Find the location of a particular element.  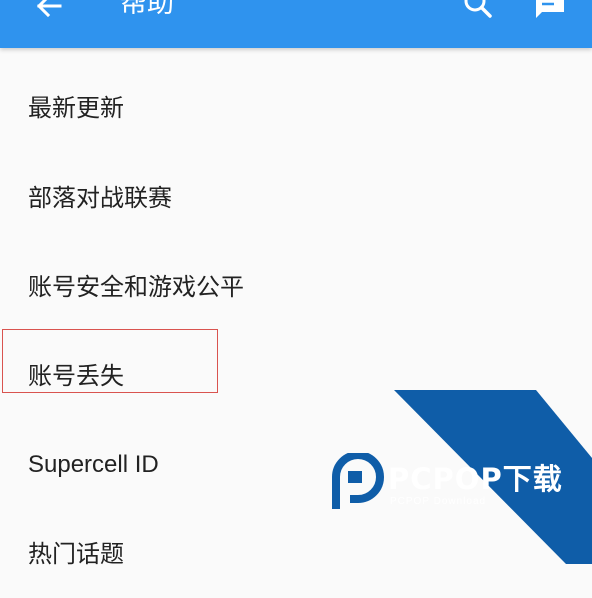

arrow-left-icon is located at coordinates (49, 9).